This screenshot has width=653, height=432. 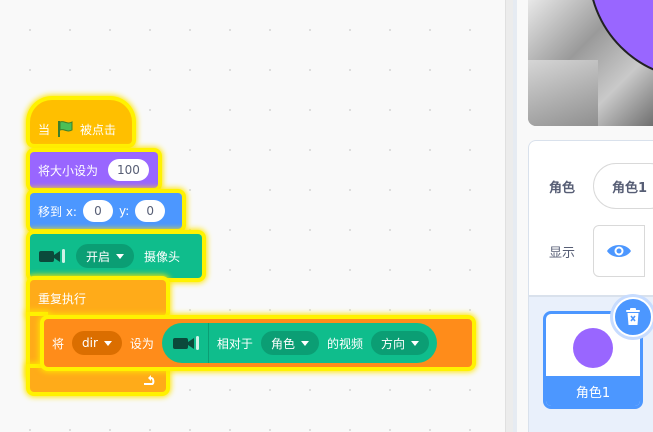 What do you see at coordinates (98, 129) in the screenshot?
I see `hat-suffix-label: 被点击` at bounding box center [98, 129].